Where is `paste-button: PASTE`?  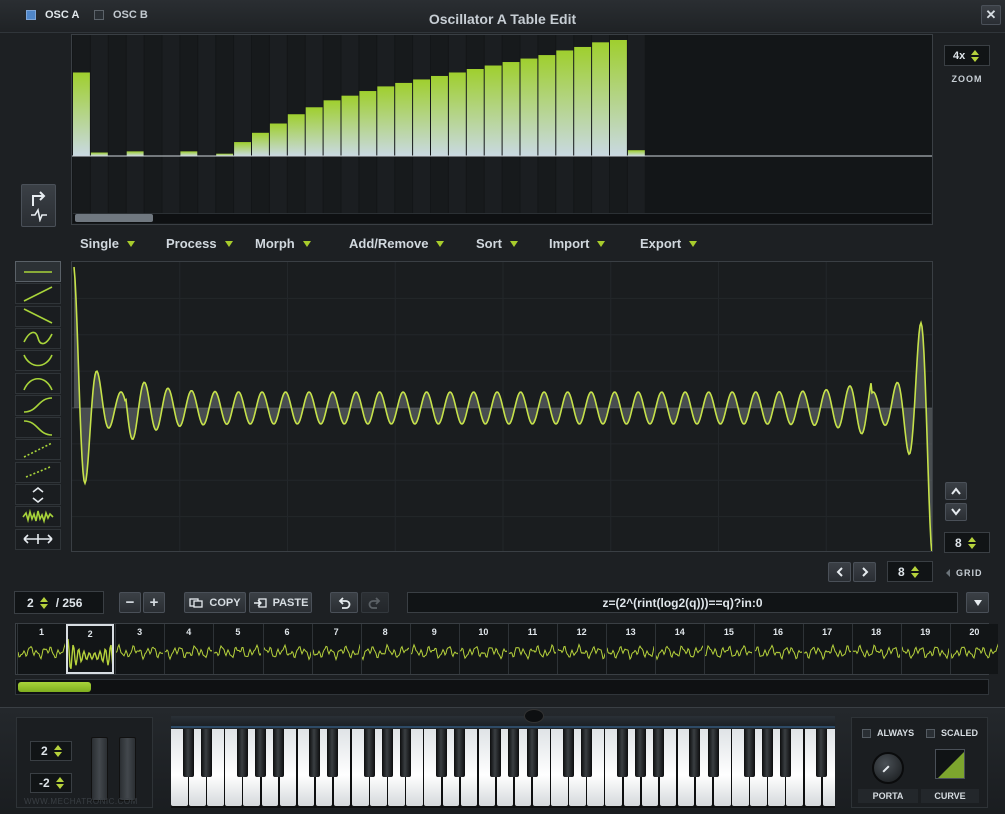
paste-button: PASTE is located at coordinates (280, 602).